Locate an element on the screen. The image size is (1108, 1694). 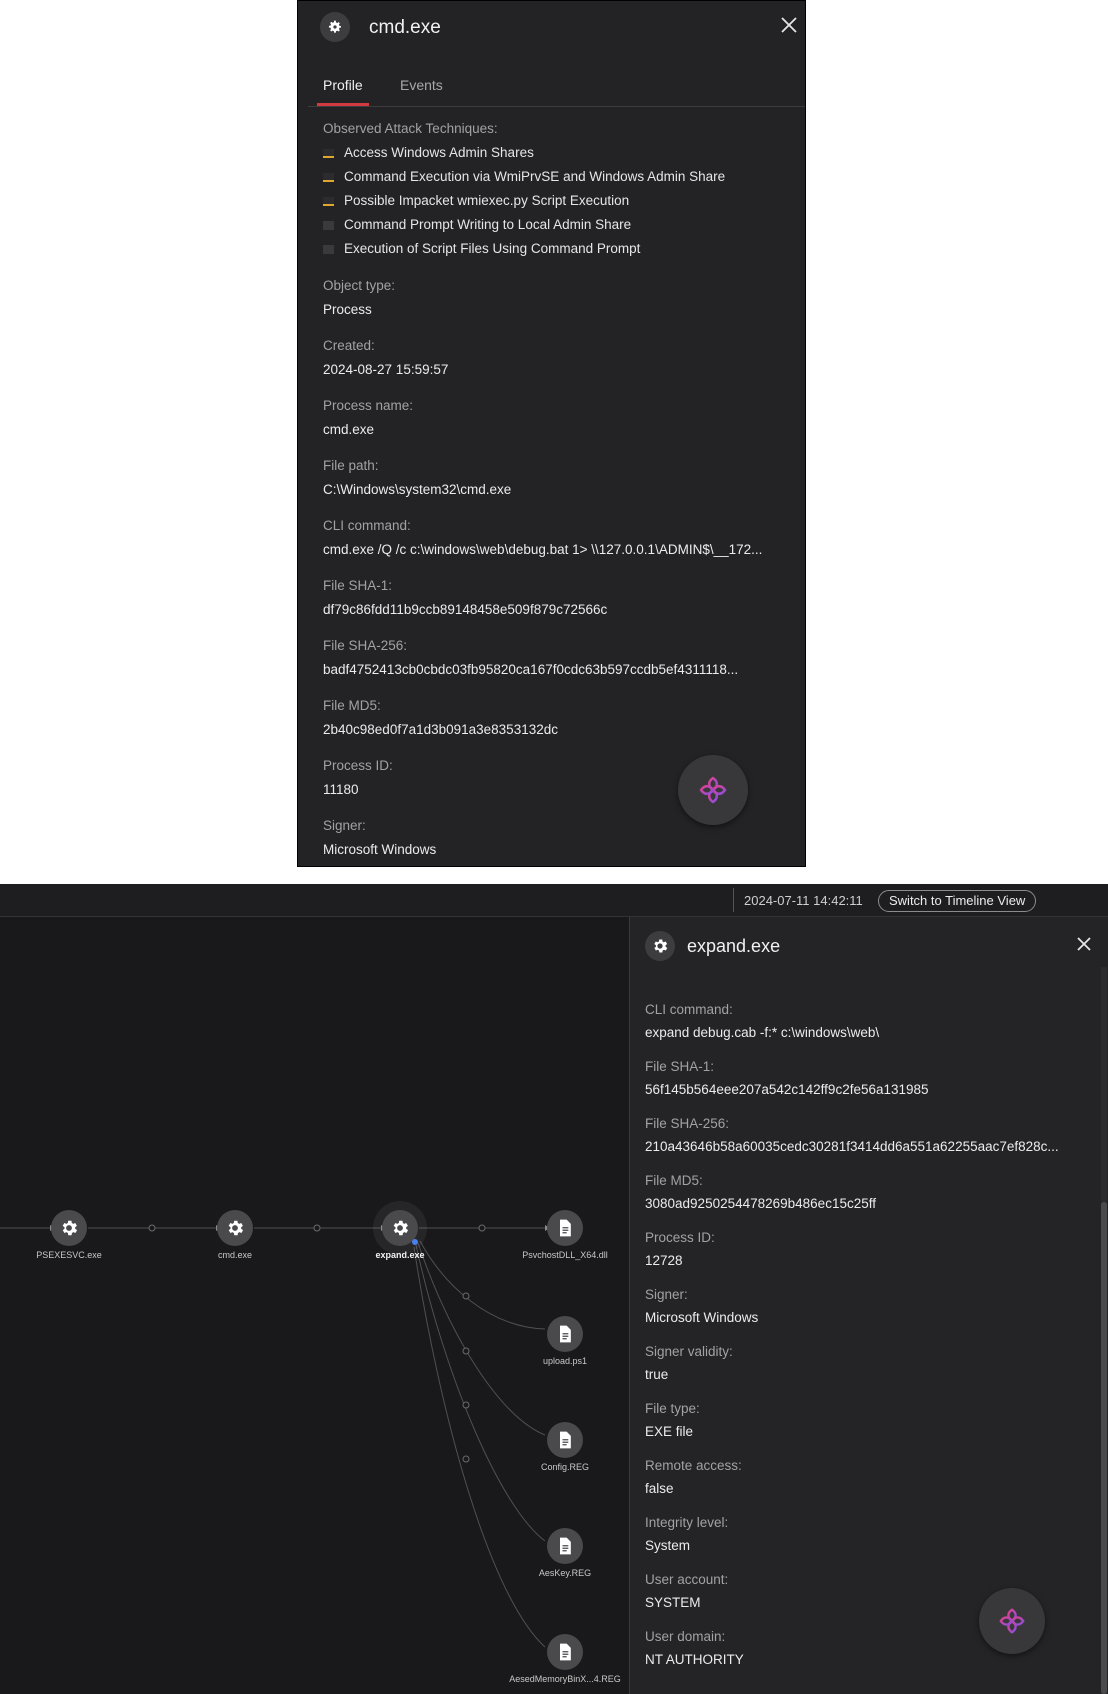
node-label: cmd.exe is located at coordinates (235, 1255).